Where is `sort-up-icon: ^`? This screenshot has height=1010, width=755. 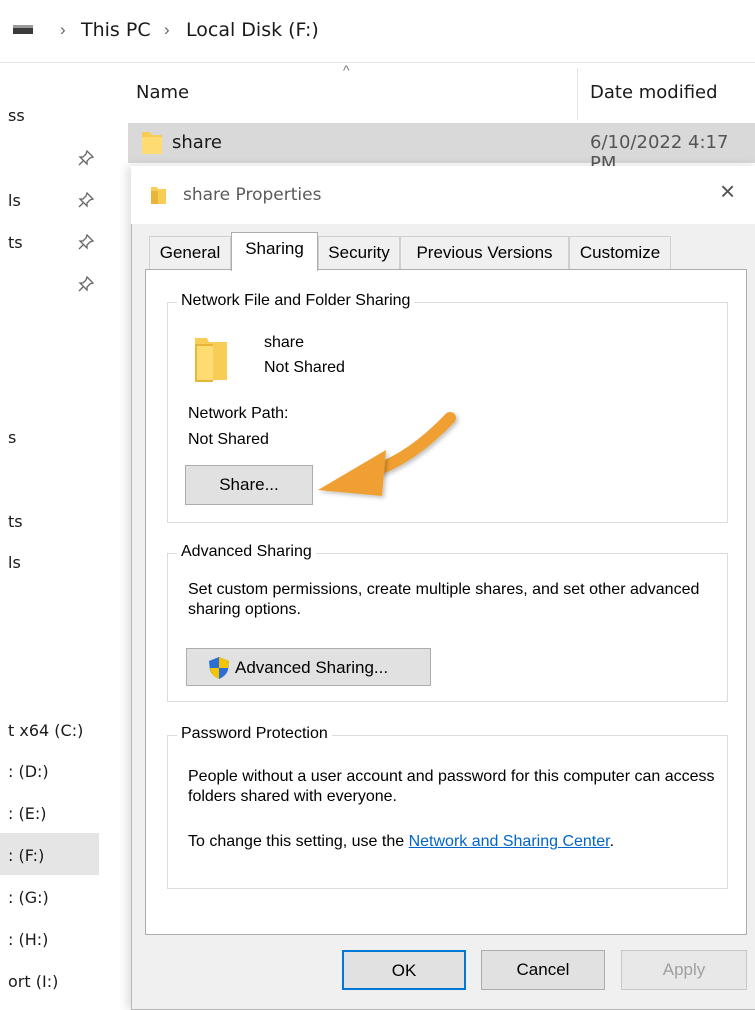 sort-up-icon: ^ is located at coordinates (346, 70).